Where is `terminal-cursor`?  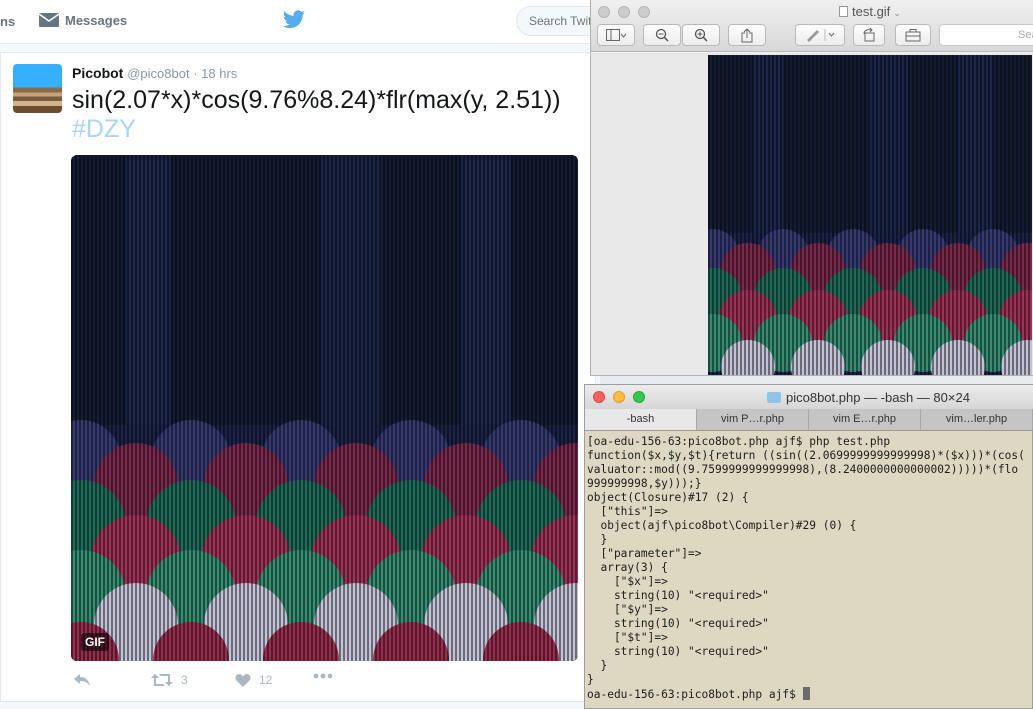
terminal-cursor is located at coordinates (806, 693).